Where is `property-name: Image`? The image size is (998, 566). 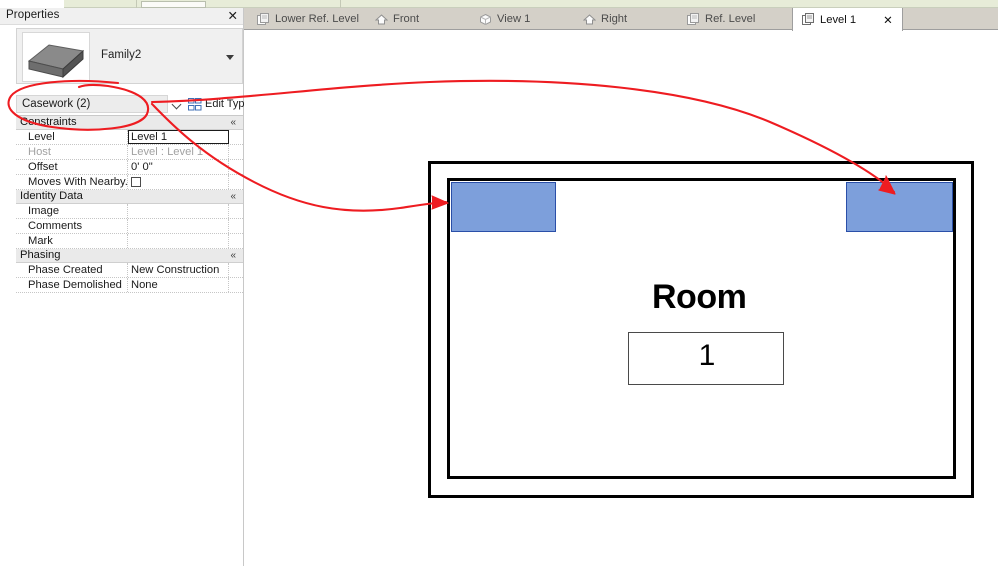
property-name: Image is located at coordinates (72, 211).